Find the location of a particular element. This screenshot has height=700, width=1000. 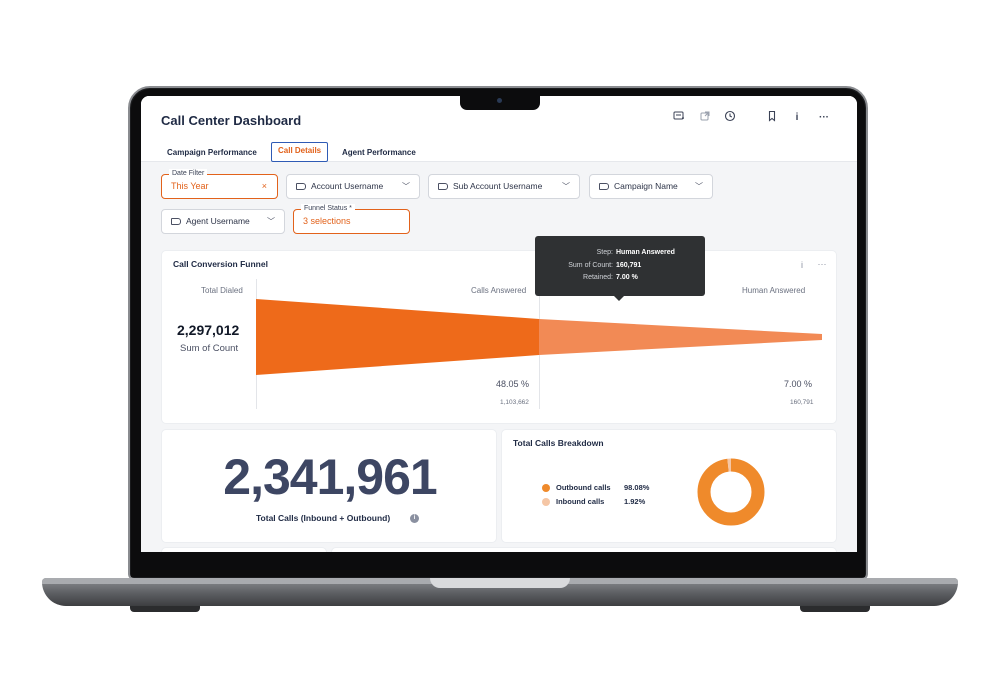

laptop-foot-left is located at coordinates (165, 609).